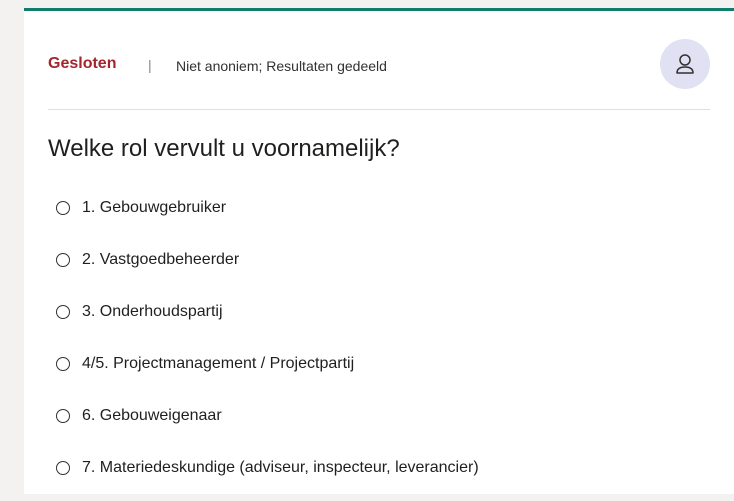 This screenshot has width=734, height=501. I want to click on option-label: 4/5. Projectmanagement / Projectpartij, so click(218, 363).